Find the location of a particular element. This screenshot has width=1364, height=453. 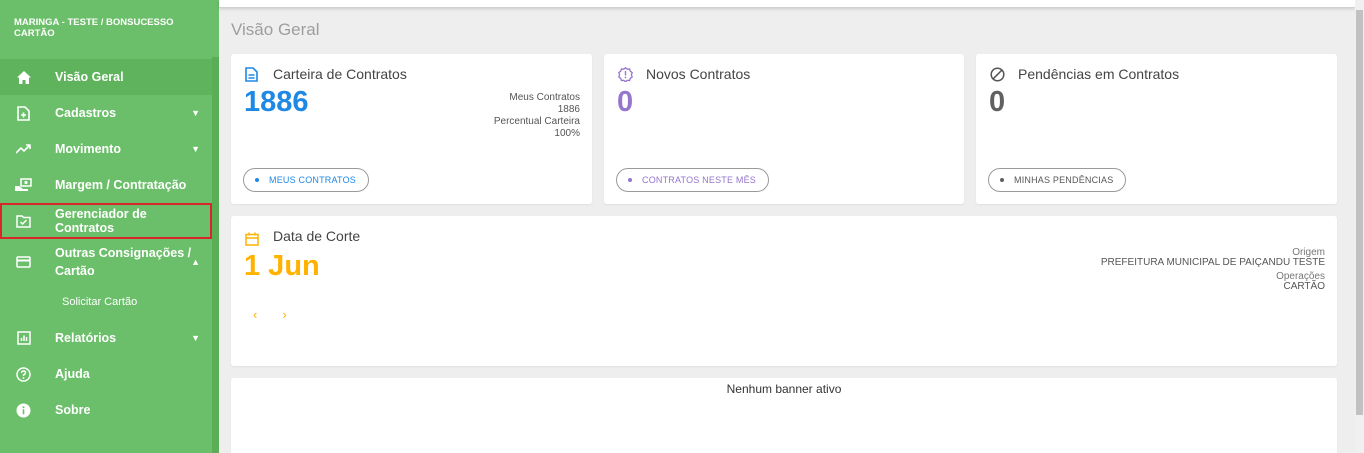

card-novos-contratos: Novos Contratos 0 CONTRATOS NESTE MÊS is located at coordinates (784, 129).